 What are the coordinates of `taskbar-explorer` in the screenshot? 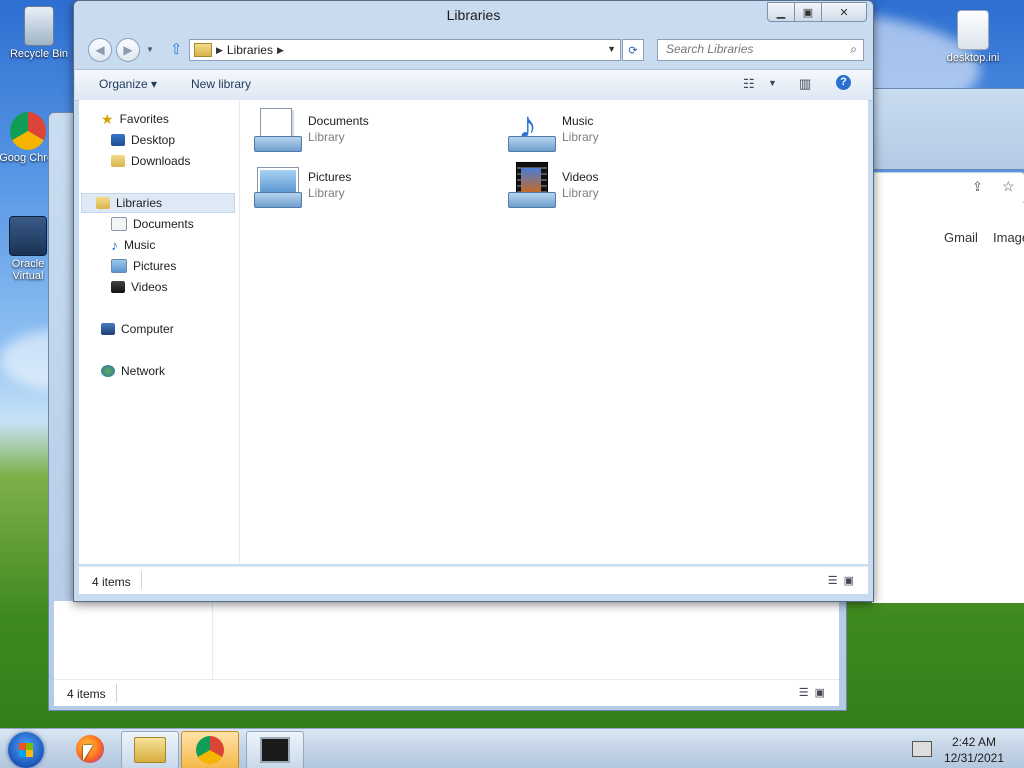 It's located at (150, 749).